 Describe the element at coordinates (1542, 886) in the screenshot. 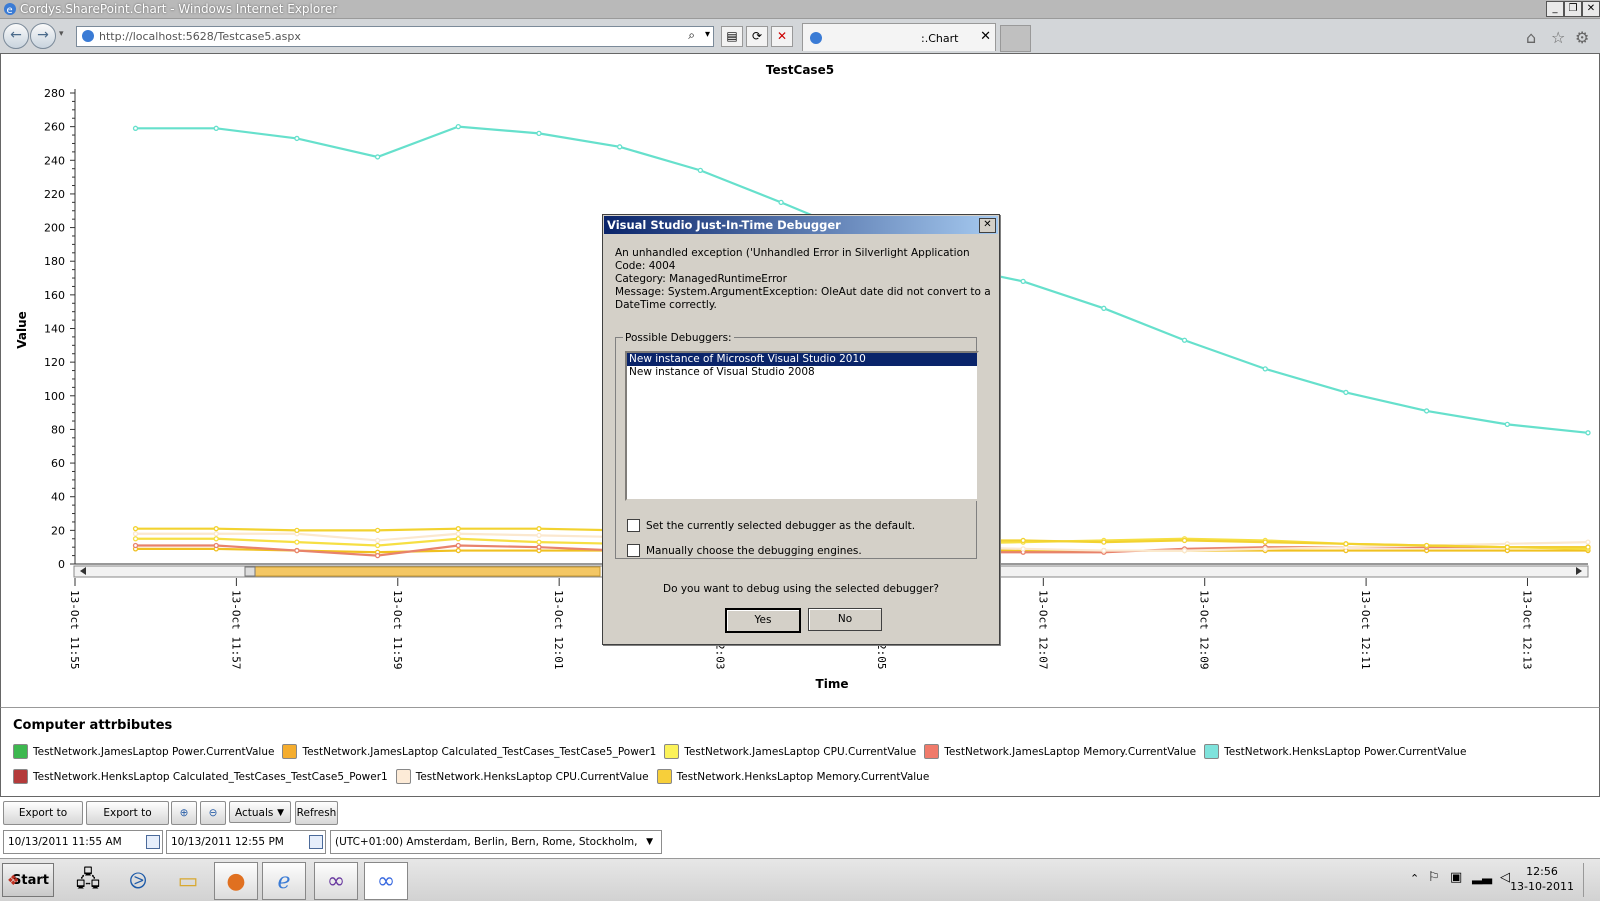

I see `clock-date: 13-10-2011` at that location.